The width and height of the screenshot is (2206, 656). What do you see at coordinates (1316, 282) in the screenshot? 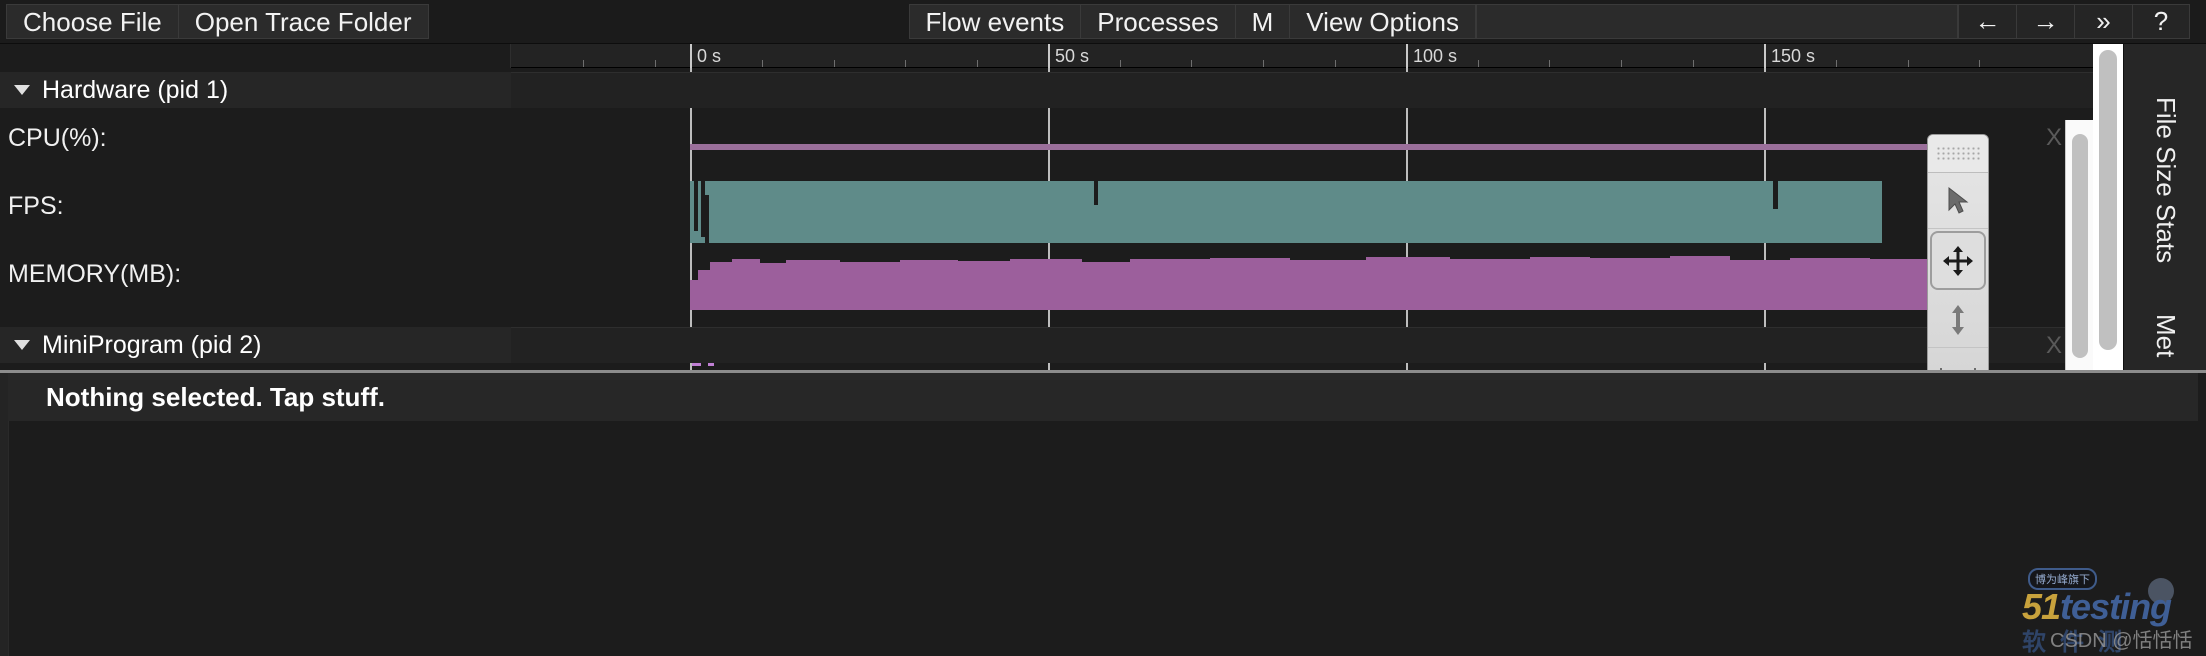
I see `memory-series` at bounding box center [1316, 282].